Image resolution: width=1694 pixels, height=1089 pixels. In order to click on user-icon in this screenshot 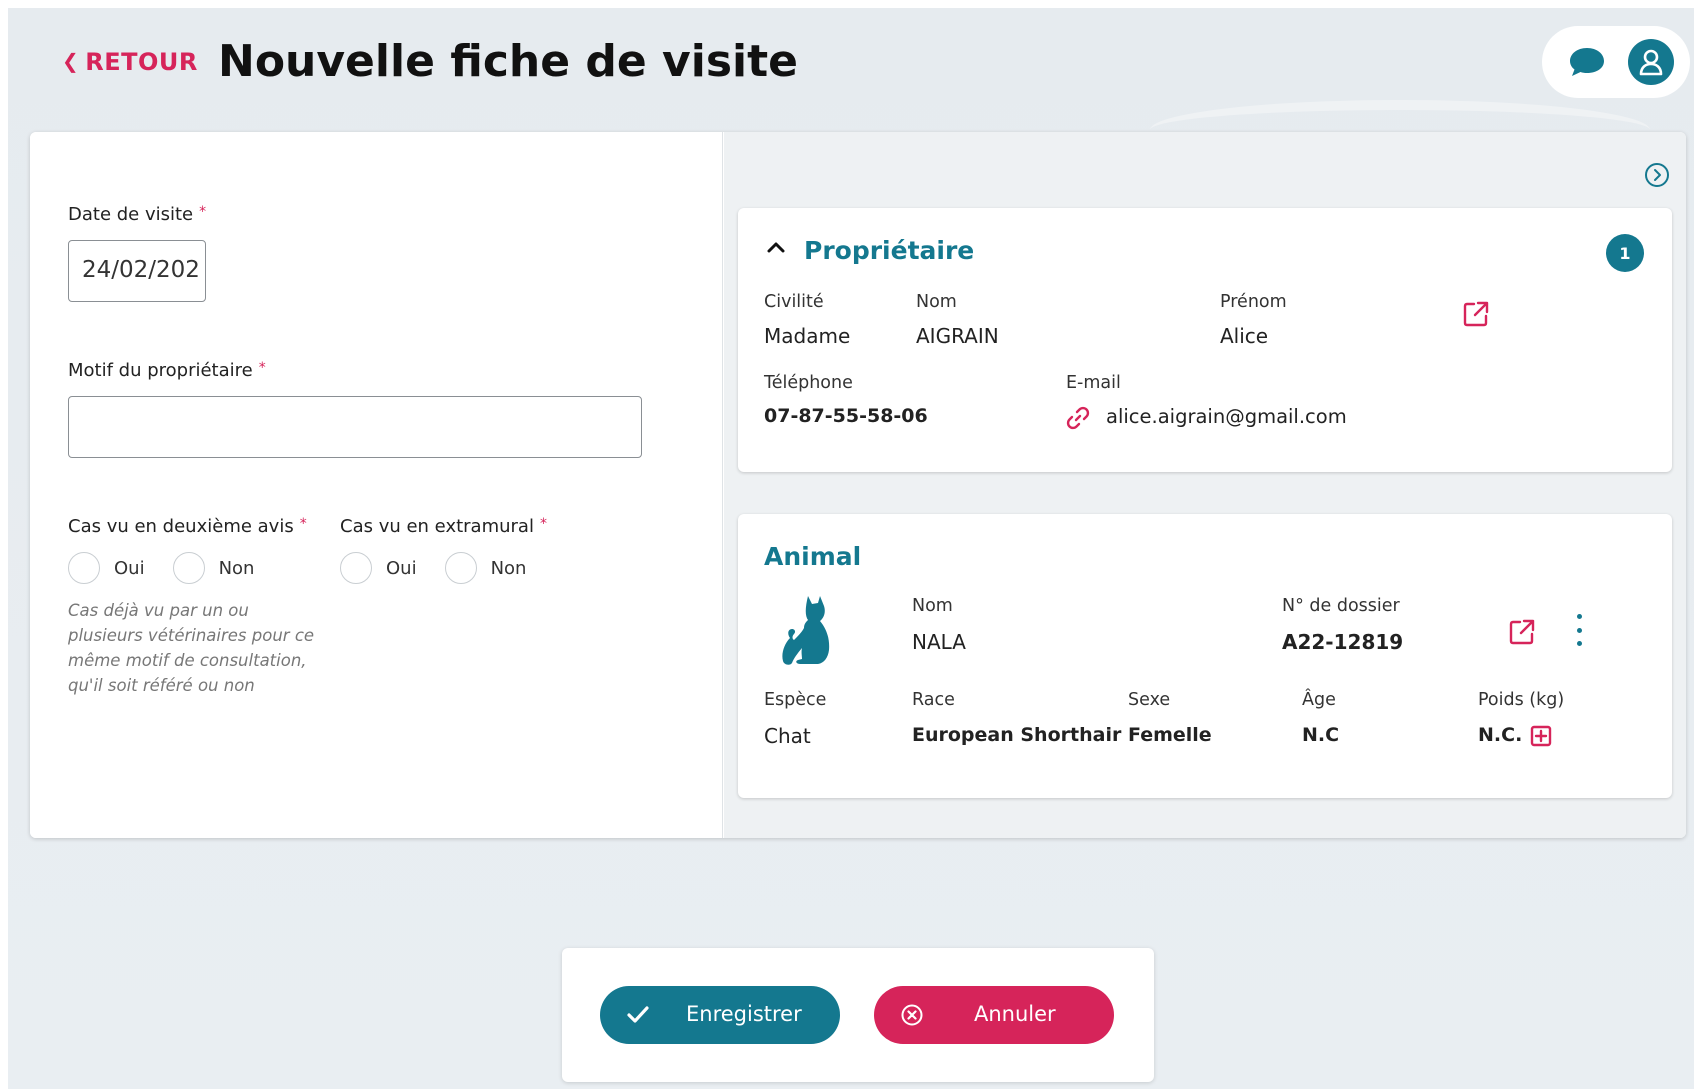, I will do `click(1651, 62)`.